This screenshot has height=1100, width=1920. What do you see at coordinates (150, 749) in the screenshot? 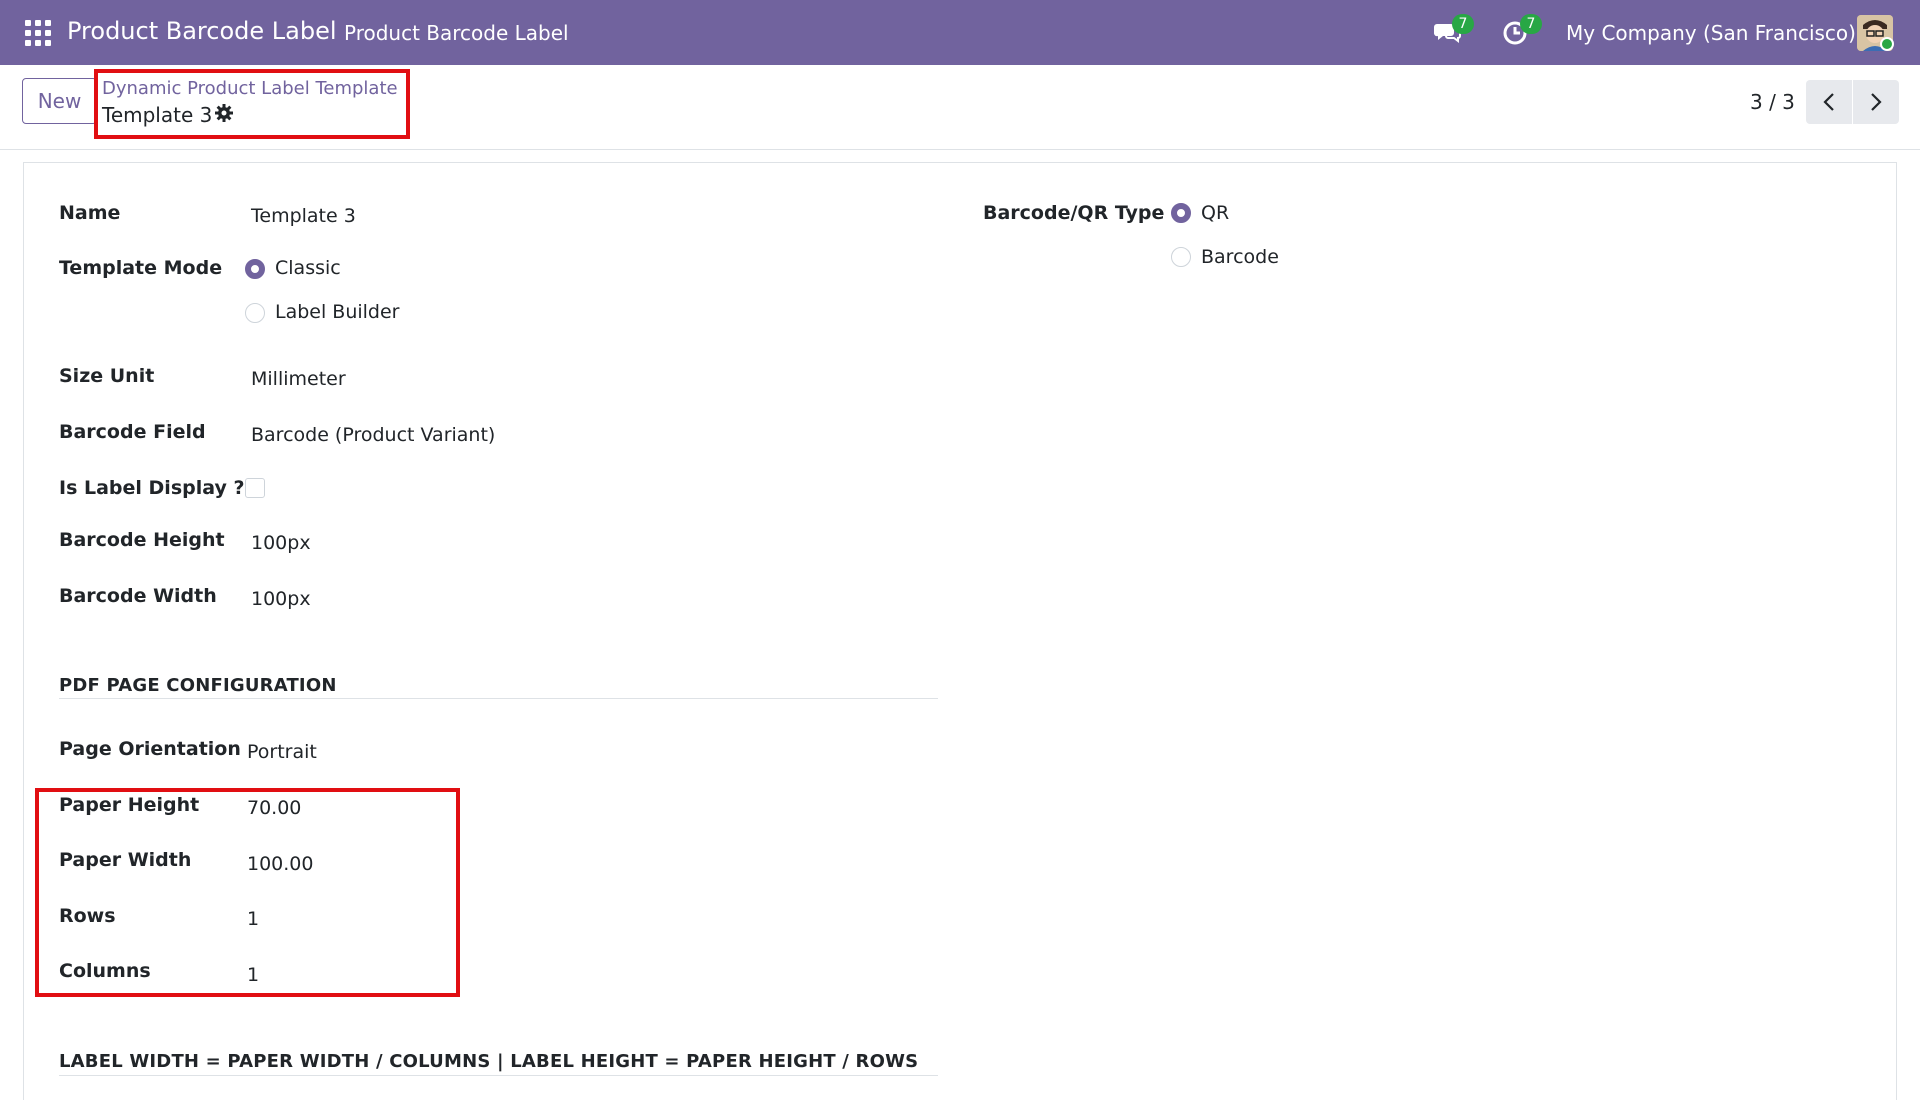
I see `page-orientation-label: Page Orientation` at bounding box center [150, 749].